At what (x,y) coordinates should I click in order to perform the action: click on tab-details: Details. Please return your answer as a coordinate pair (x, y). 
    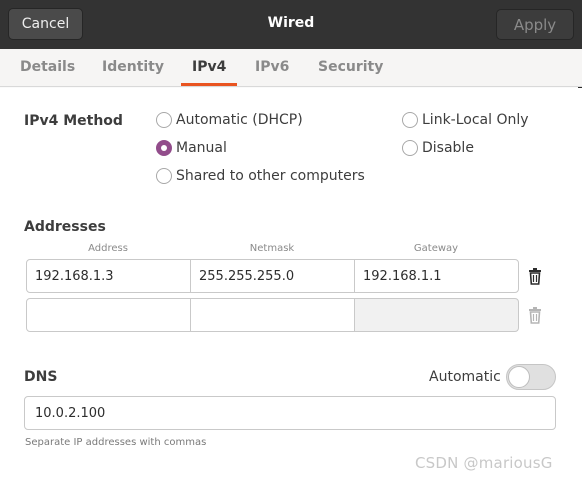
    Looking at the image, I should click on (47, 67).